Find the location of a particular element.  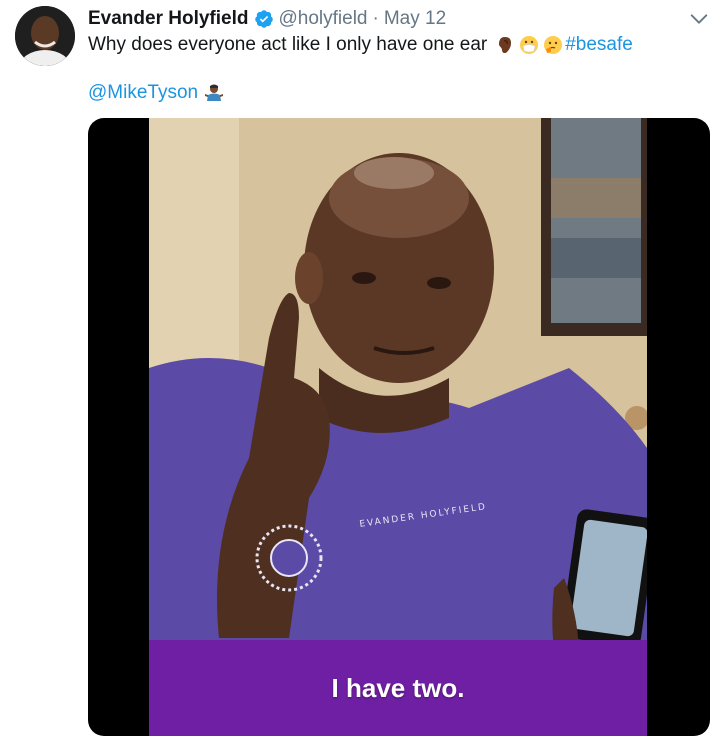

avatar is located at coordinates (45, 36).